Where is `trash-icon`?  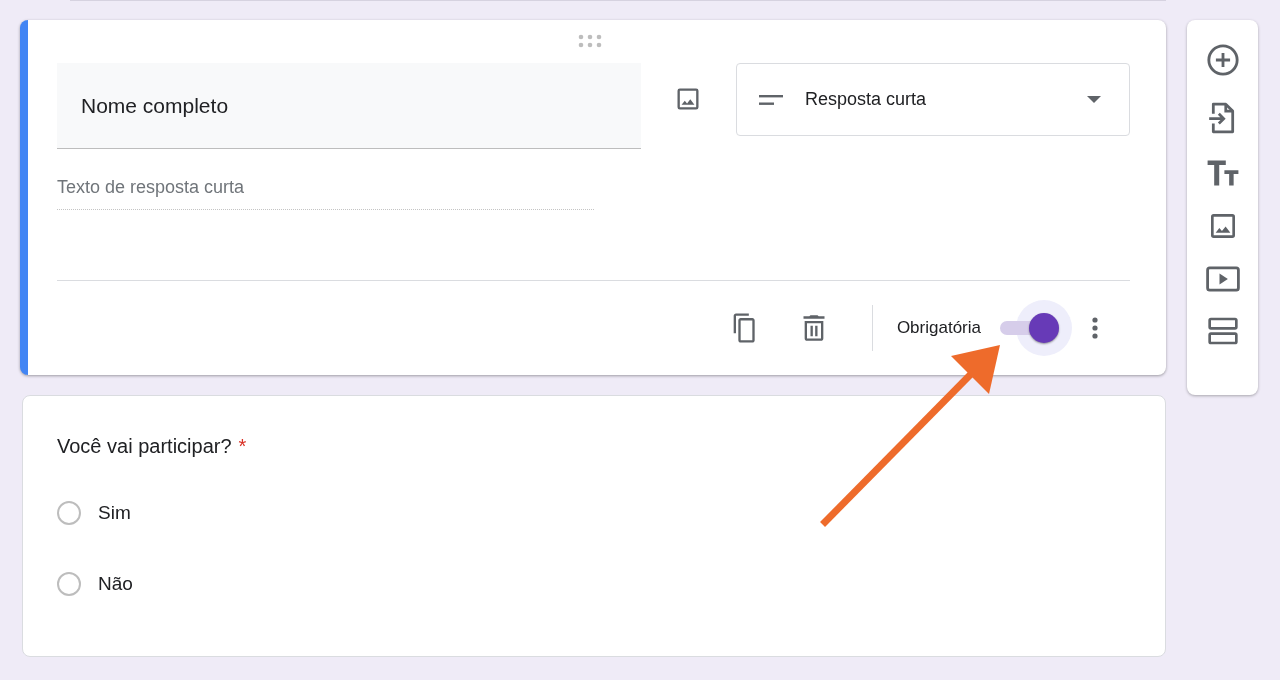
trash-icon is located at coordinates (813, 328).